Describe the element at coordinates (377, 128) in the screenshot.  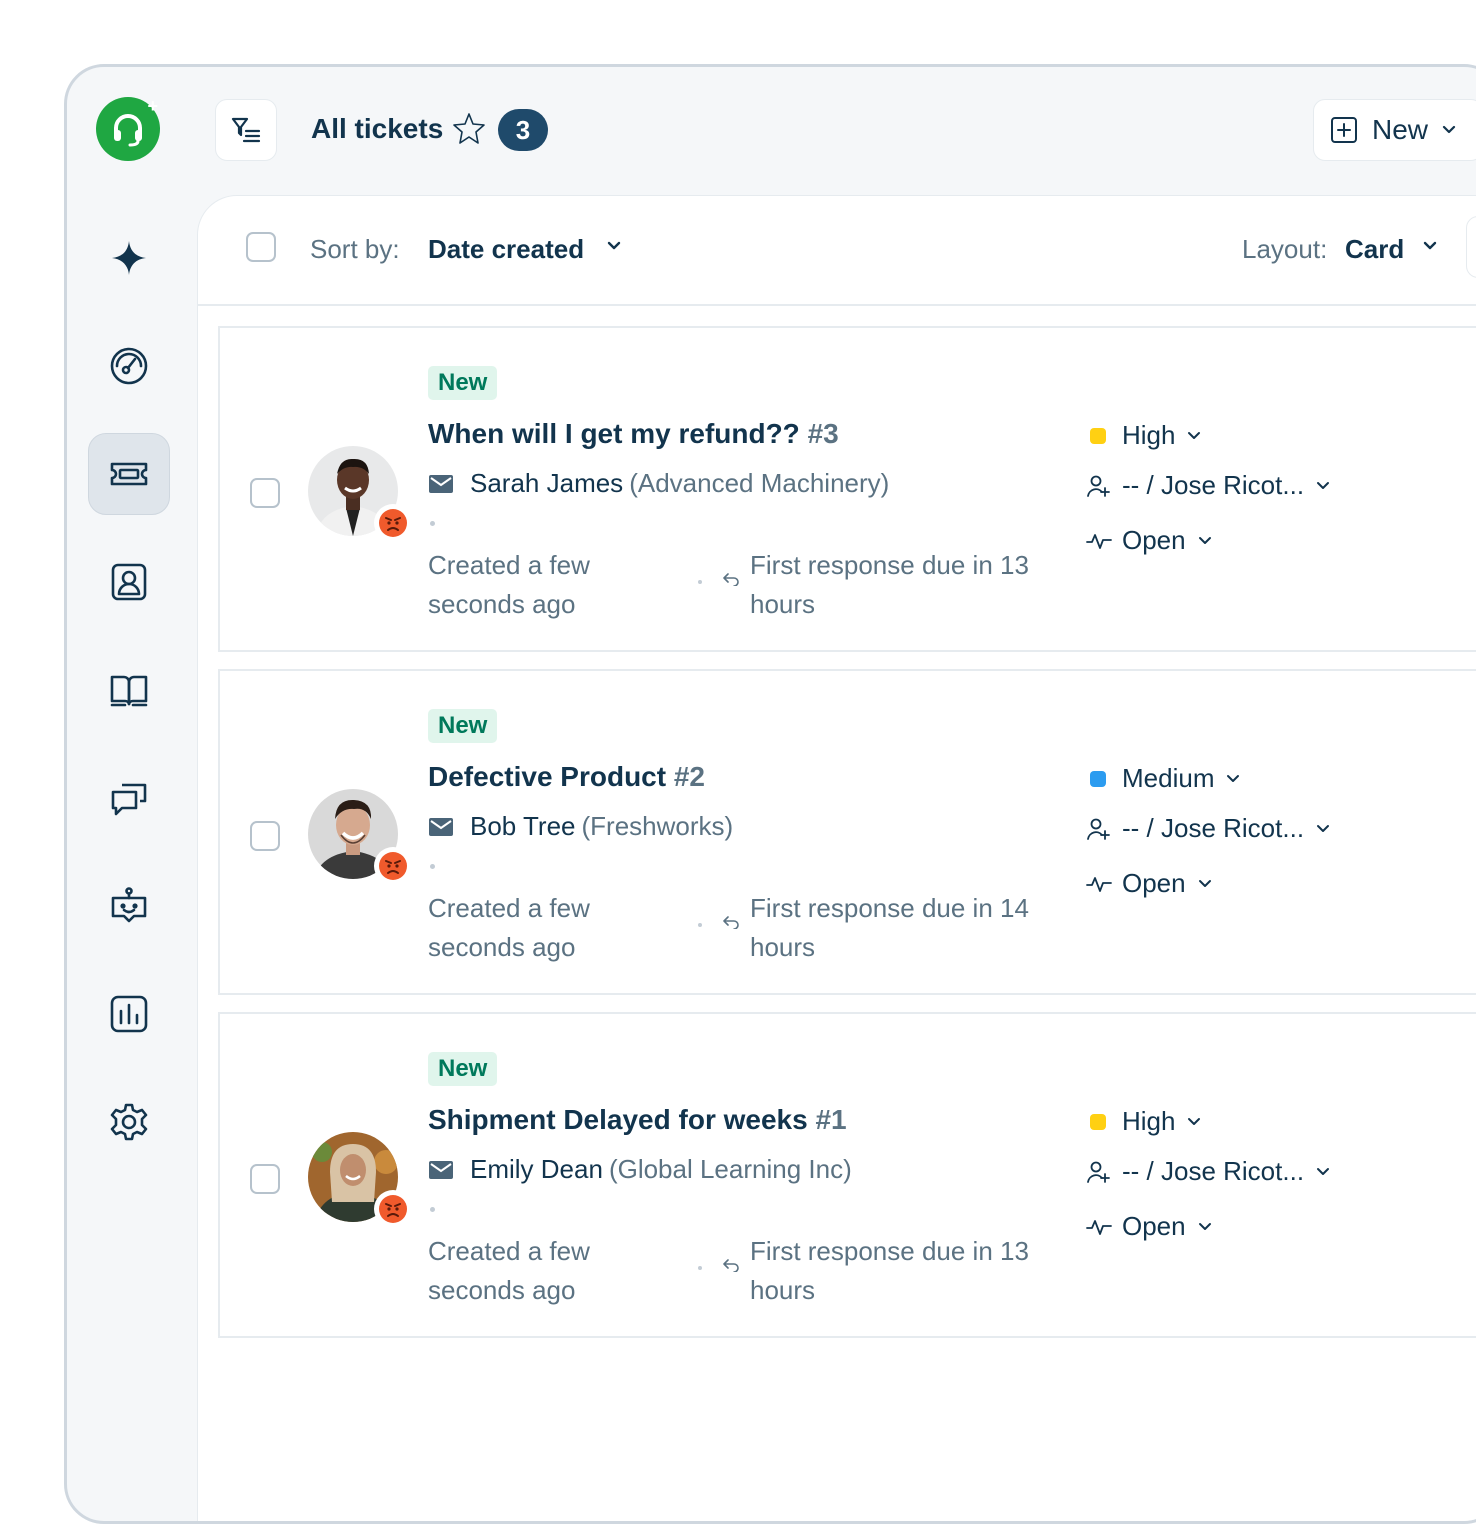
I see `page-title: All tickets` at that location.